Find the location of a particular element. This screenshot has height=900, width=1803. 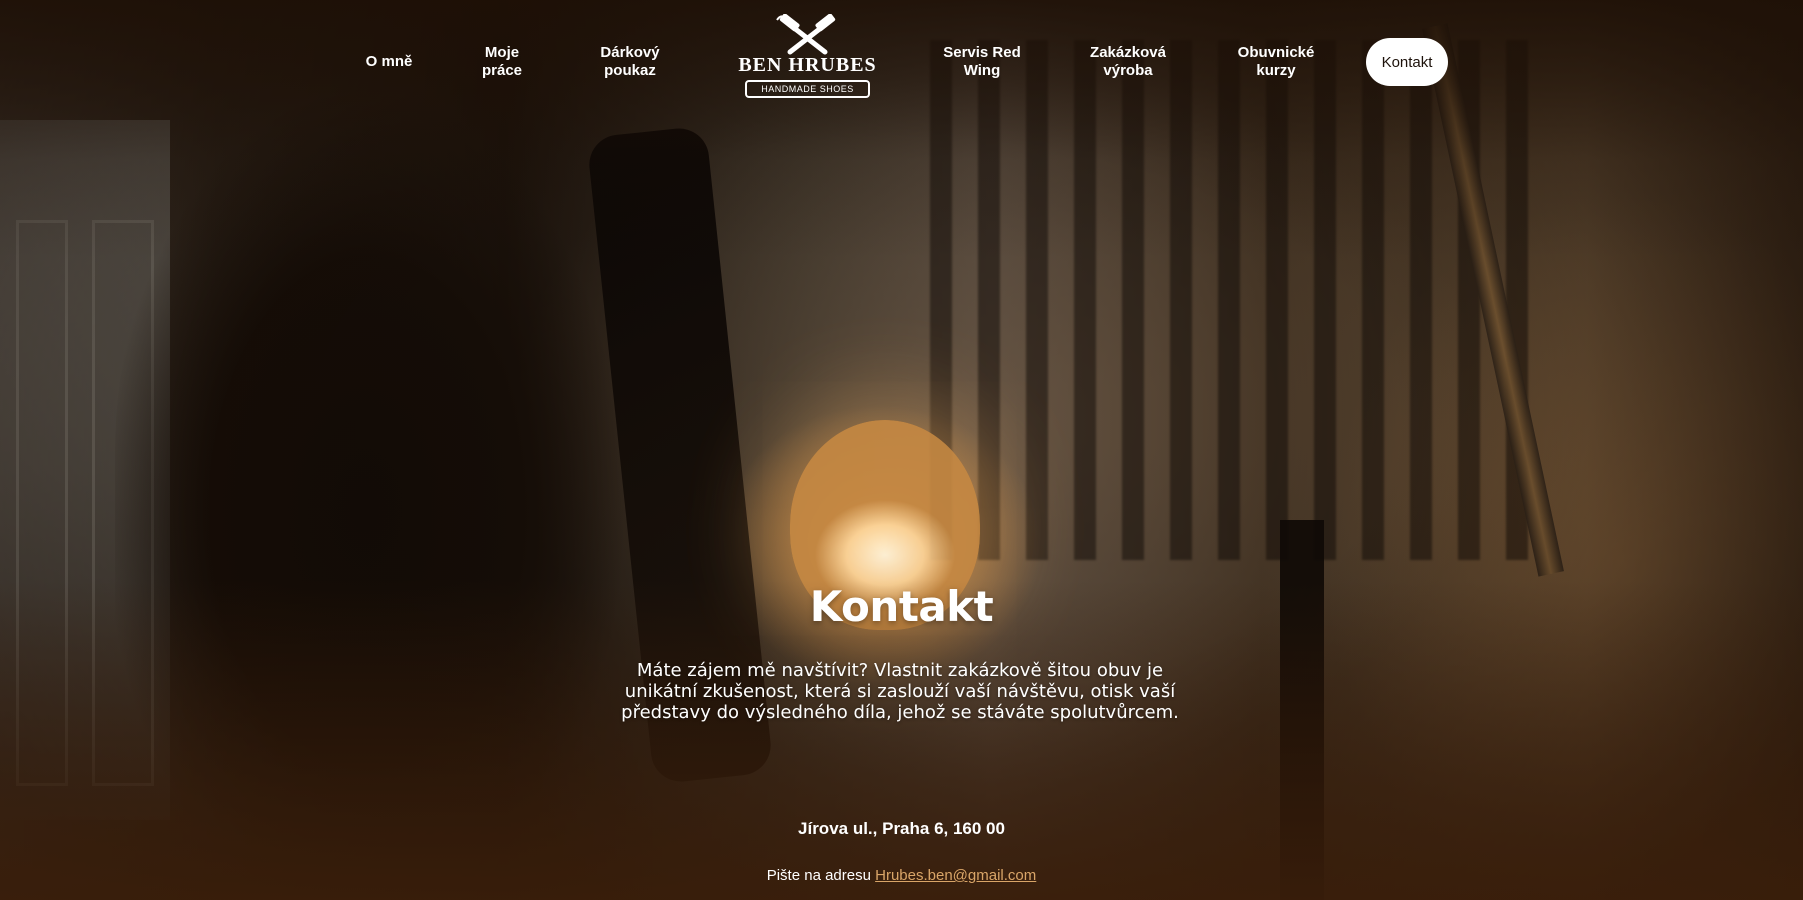

email-line: Pište na adresu Hrubes.ben@gmail.com is located at coordinates (901, 875).